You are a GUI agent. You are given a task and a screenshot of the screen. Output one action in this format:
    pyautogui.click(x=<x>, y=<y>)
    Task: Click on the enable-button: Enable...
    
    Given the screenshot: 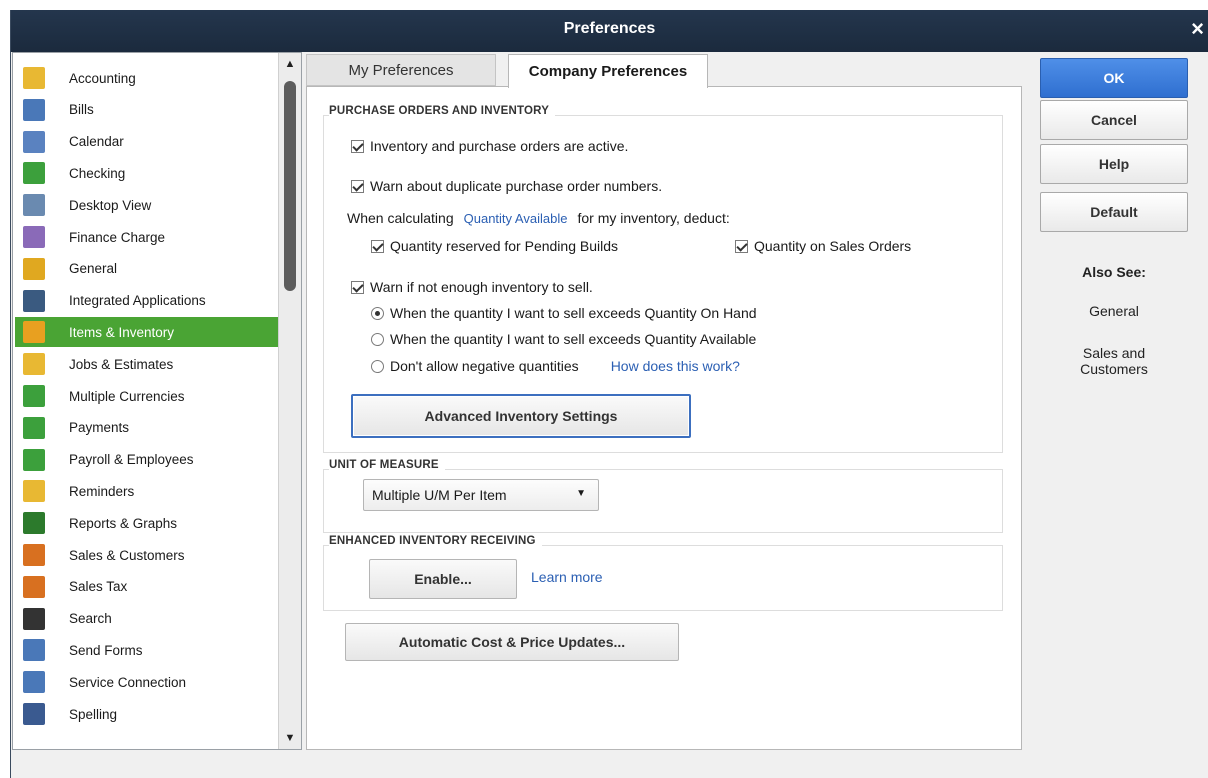 What is the action you would take?
    pyautogui.click(x=443, y=579)
    